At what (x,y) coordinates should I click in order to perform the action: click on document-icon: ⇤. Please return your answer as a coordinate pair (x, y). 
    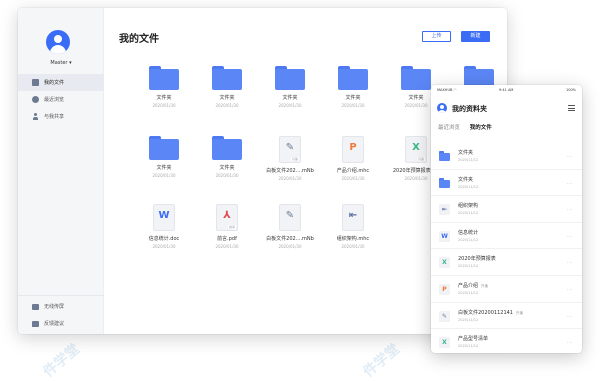
    Looking at the image, I should click on (353, 217).